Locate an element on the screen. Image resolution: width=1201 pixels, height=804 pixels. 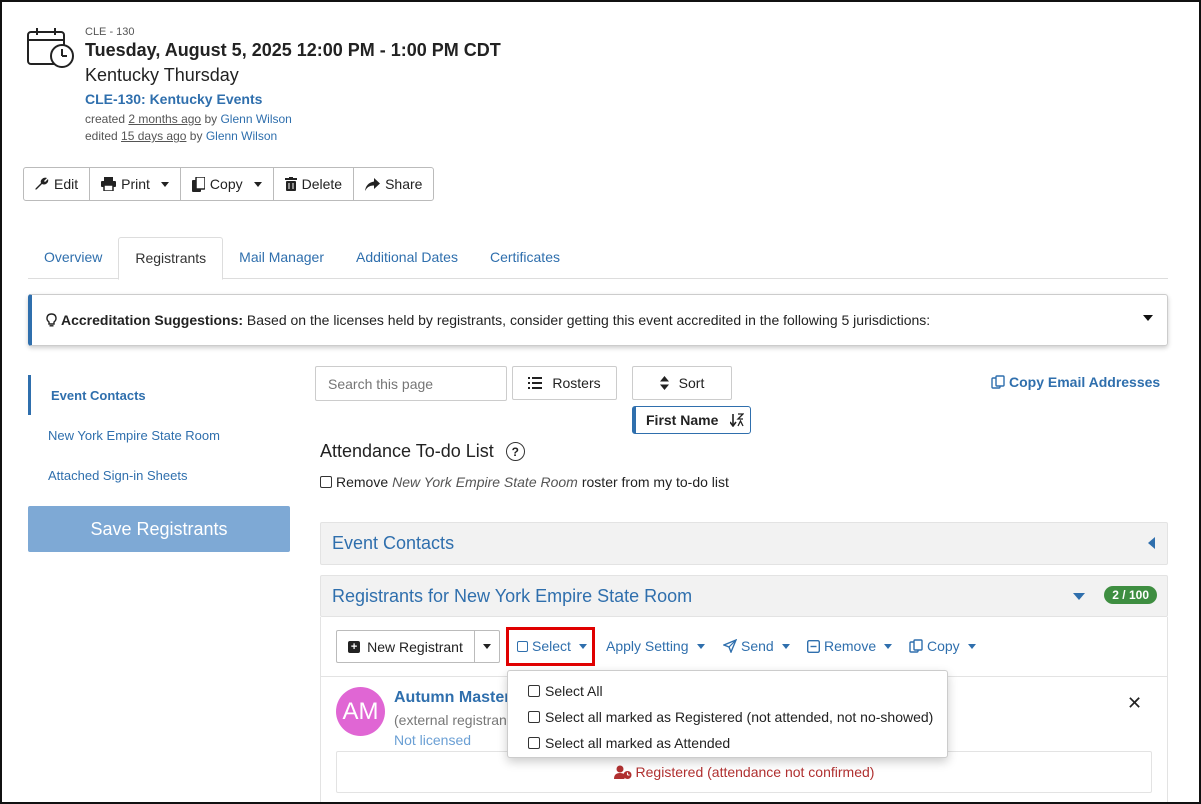
share-label: Share is located at coordinates (404, 184).